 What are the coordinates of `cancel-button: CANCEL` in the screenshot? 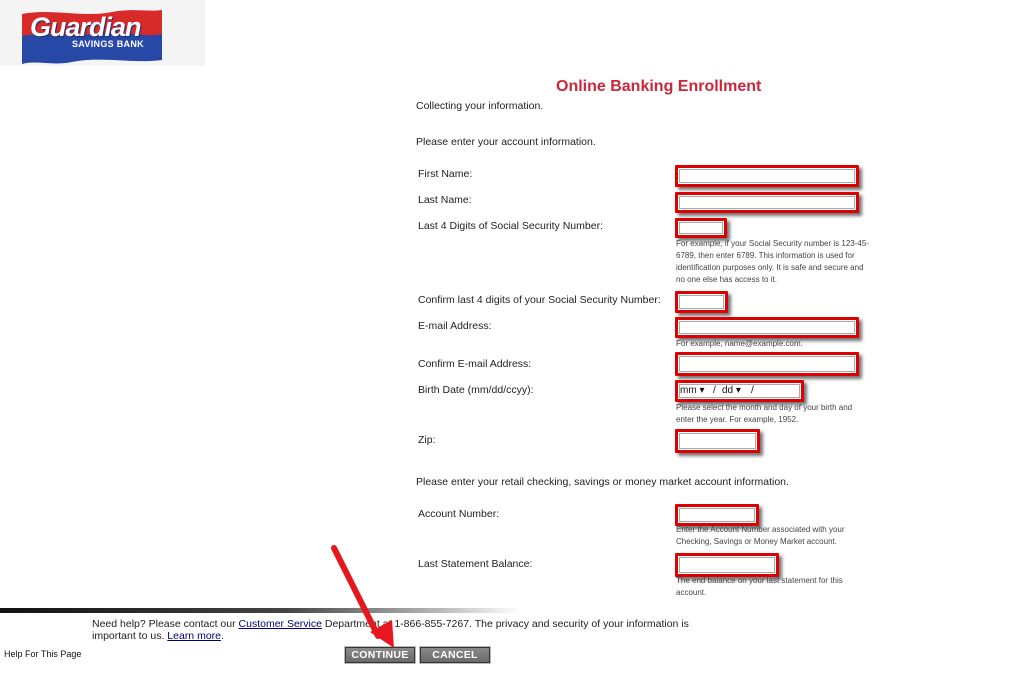 It's located at (455, 655).